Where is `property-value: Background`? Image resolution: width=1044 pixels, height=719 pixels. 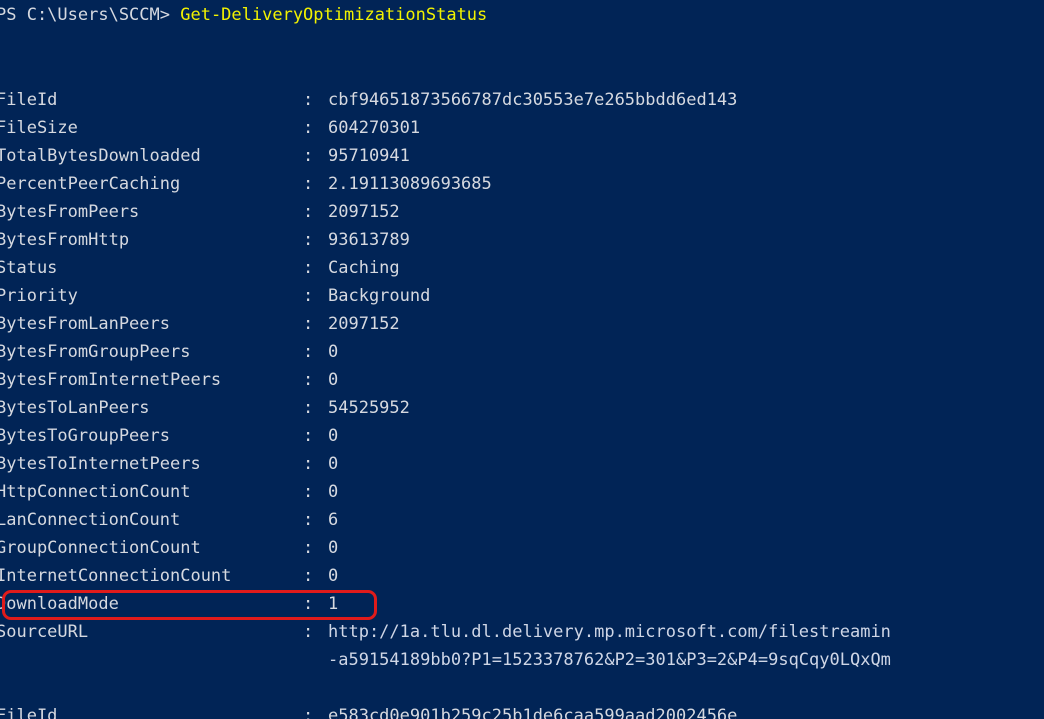 property-value: Background is located at coordinates (379, 296).